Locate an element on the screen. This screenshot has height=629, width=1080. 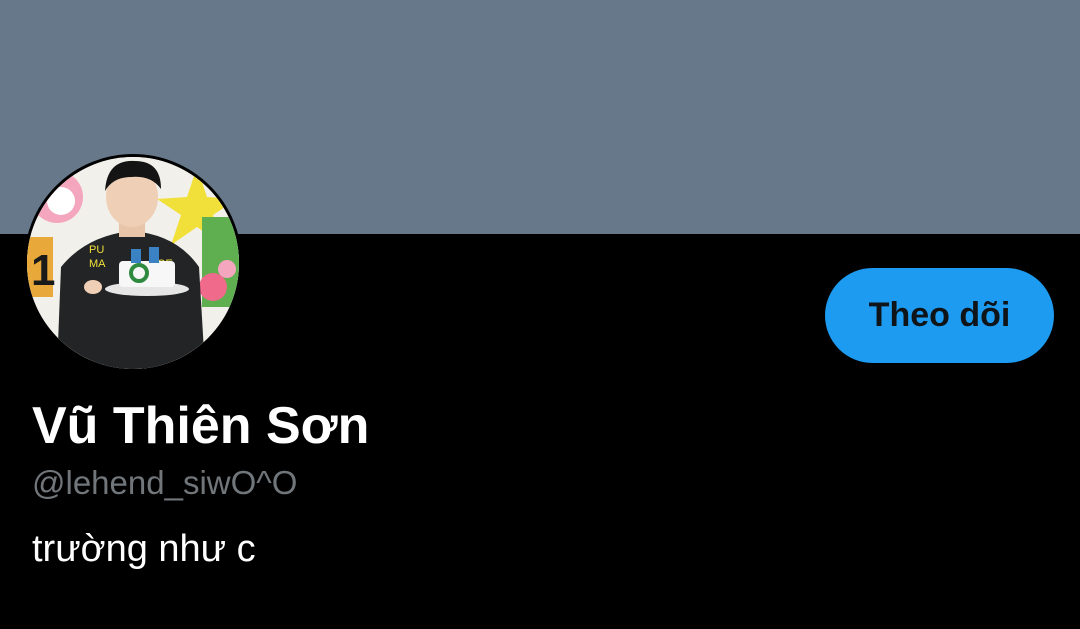
profile-handle: @lehend_siwO^O is located at coordinates (165, 482).